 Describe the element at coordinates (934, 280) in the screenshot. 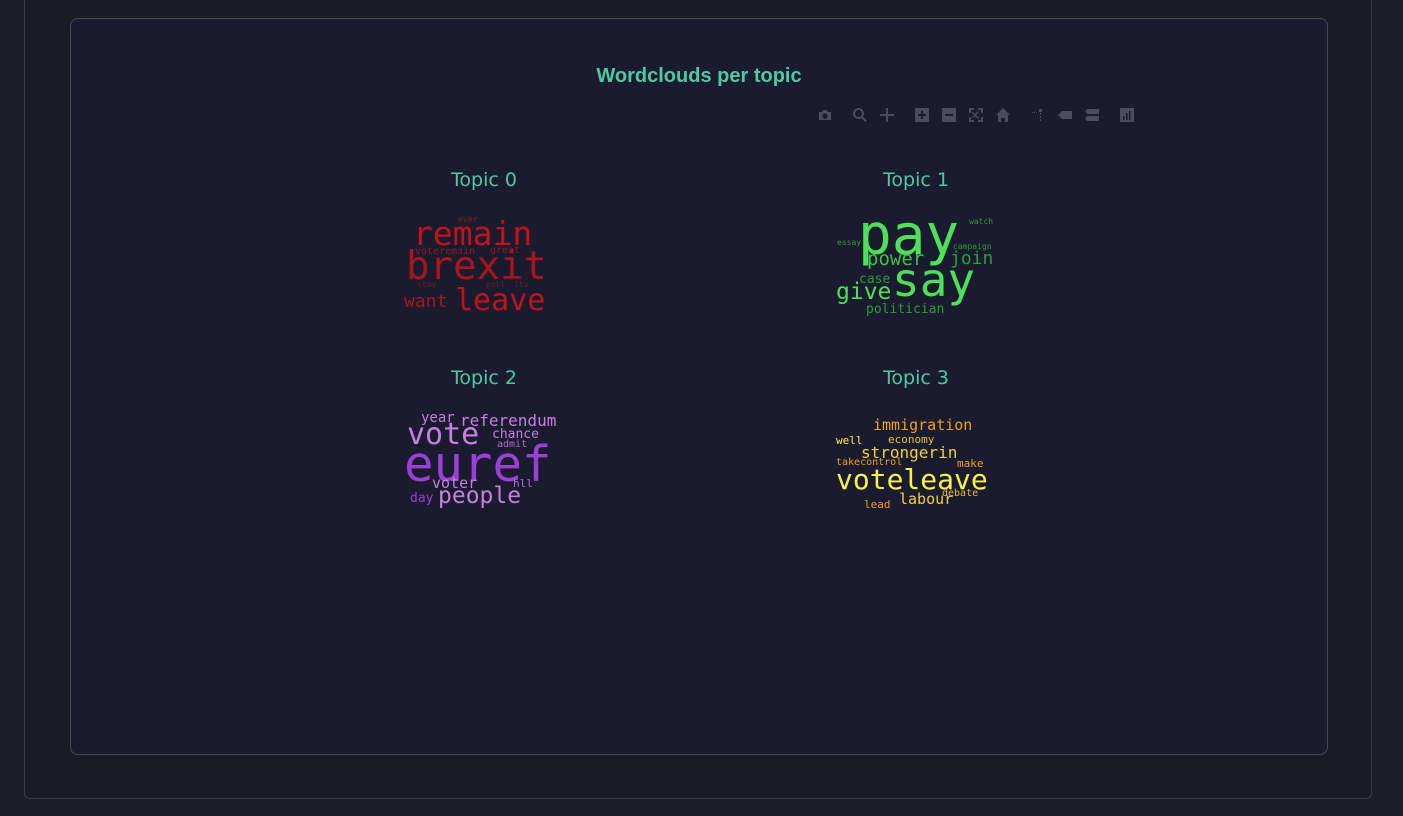

I see `word-say: say` at that location.